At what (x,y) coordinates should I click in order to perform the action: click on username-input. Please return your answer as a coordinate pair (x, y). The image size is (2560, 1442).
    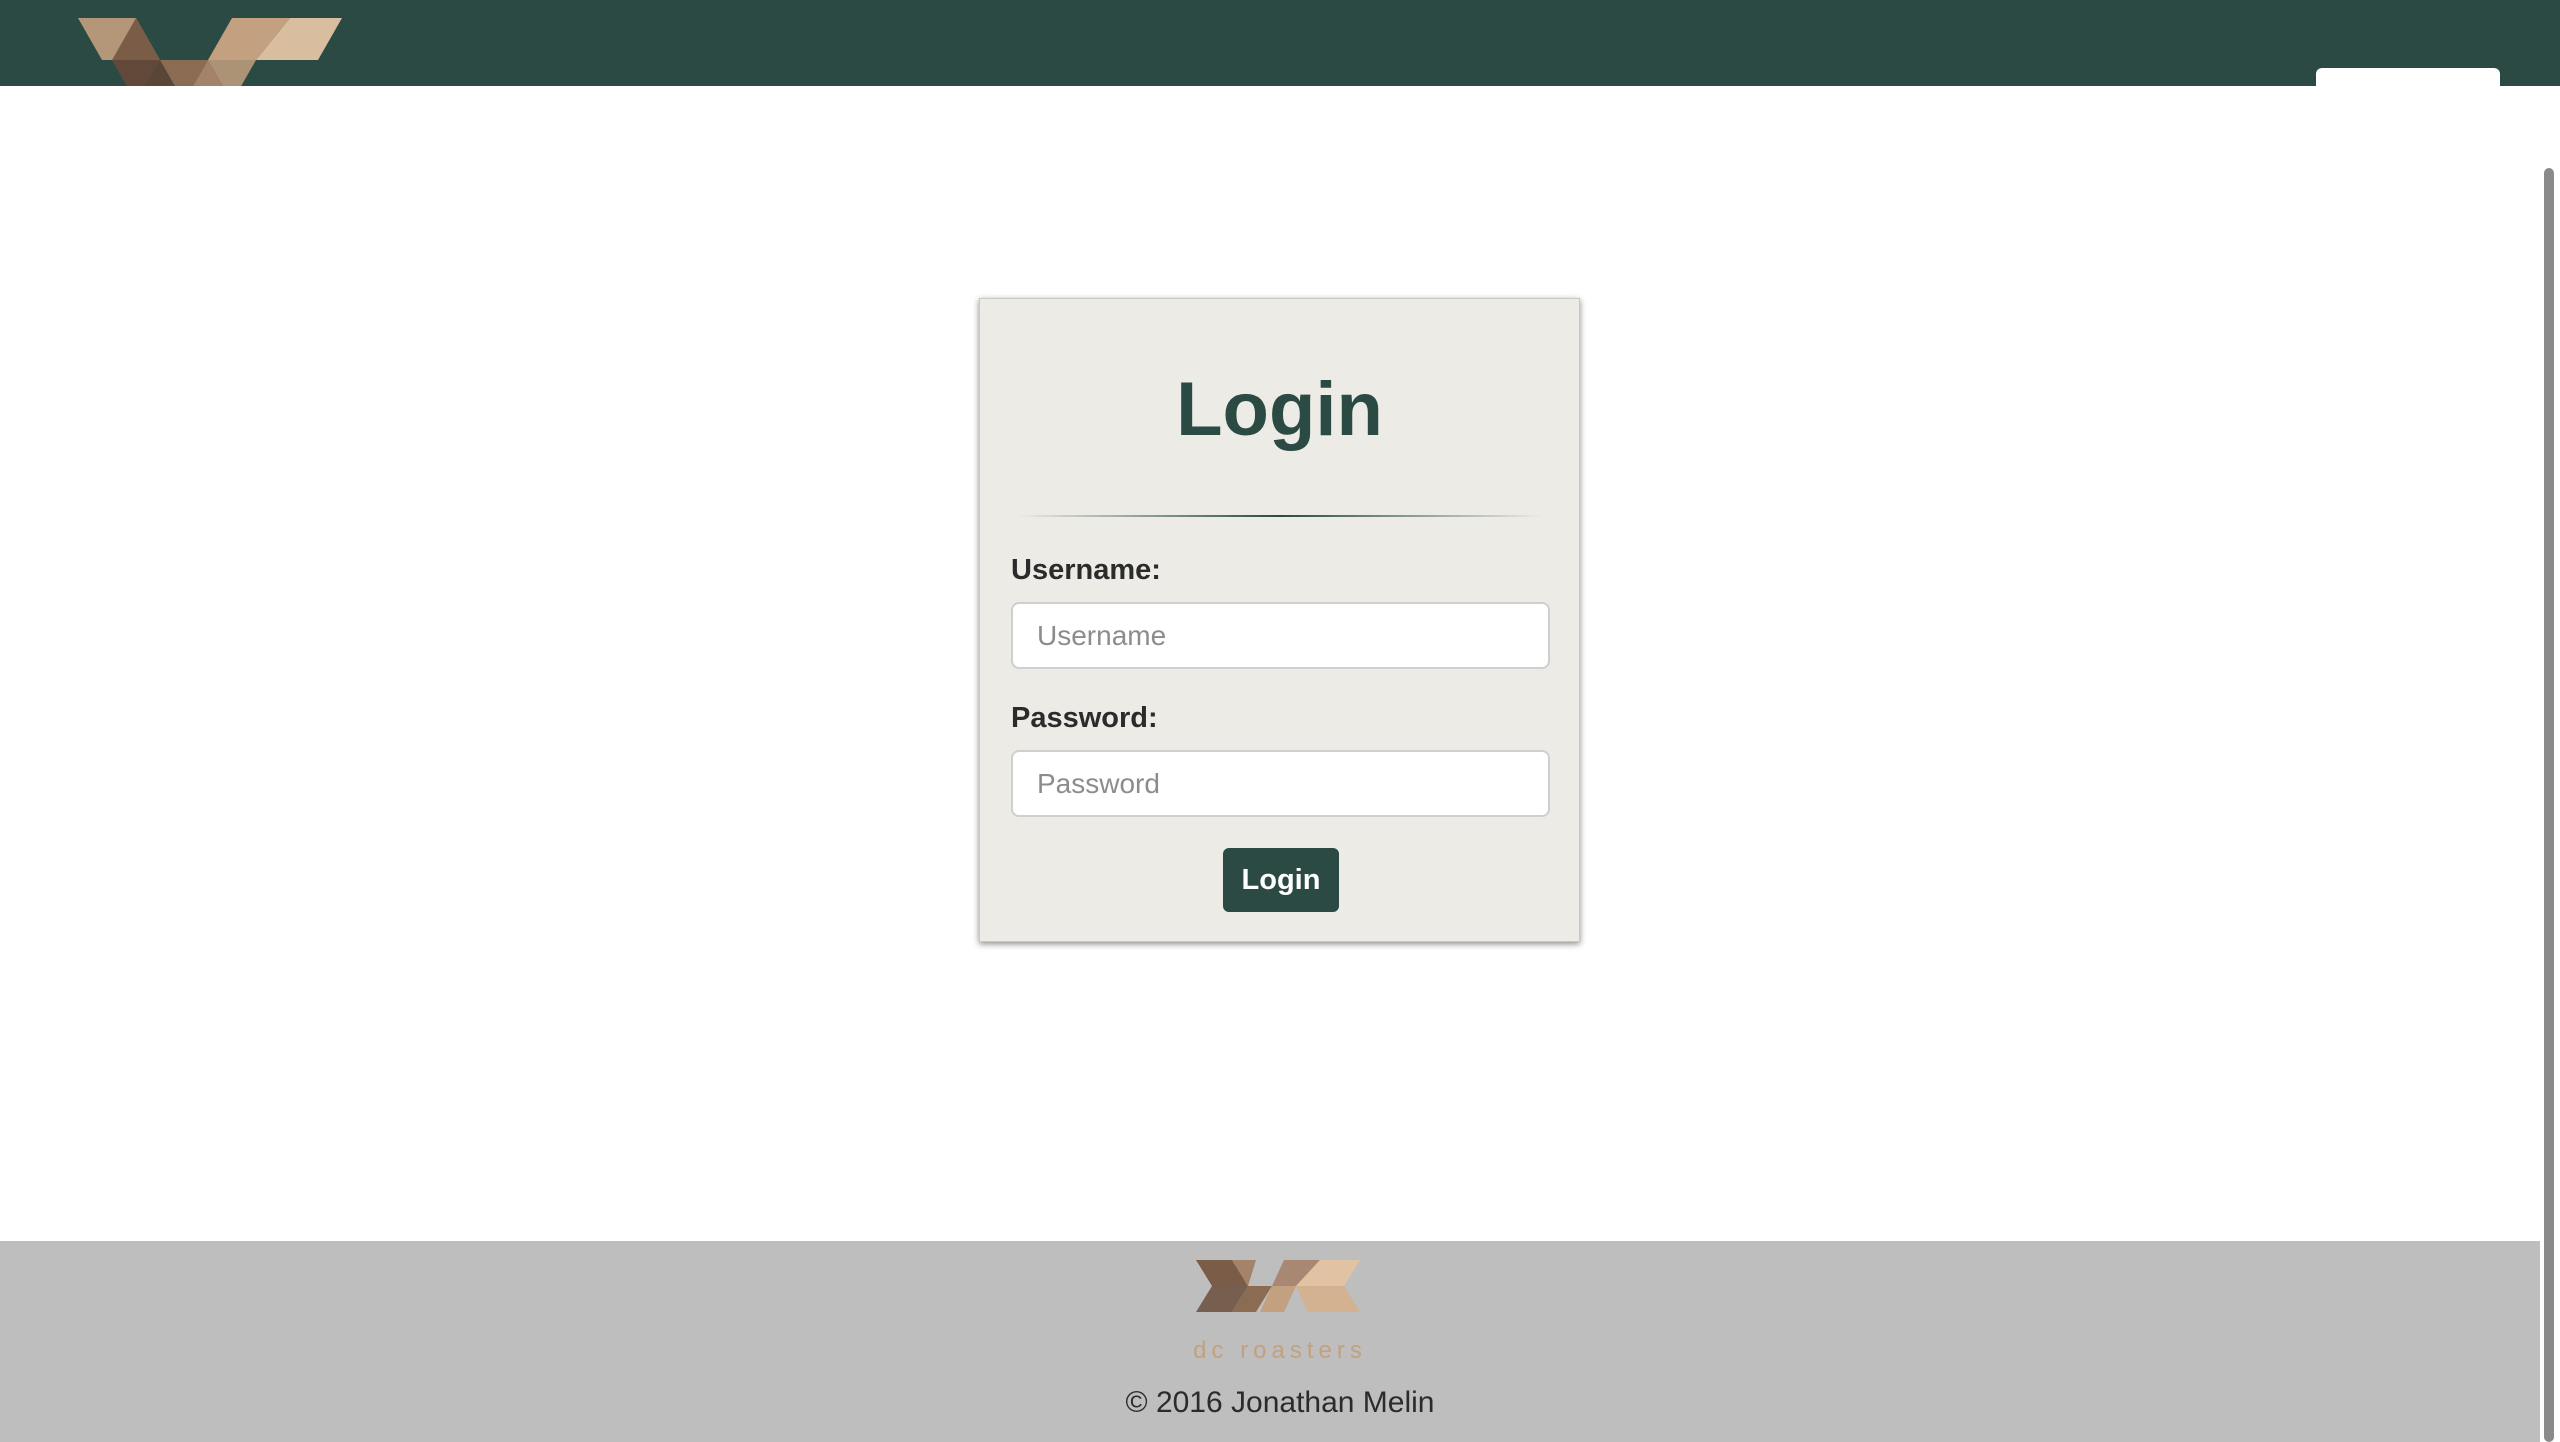
    Looking at the image, I should click on (1280, 635).